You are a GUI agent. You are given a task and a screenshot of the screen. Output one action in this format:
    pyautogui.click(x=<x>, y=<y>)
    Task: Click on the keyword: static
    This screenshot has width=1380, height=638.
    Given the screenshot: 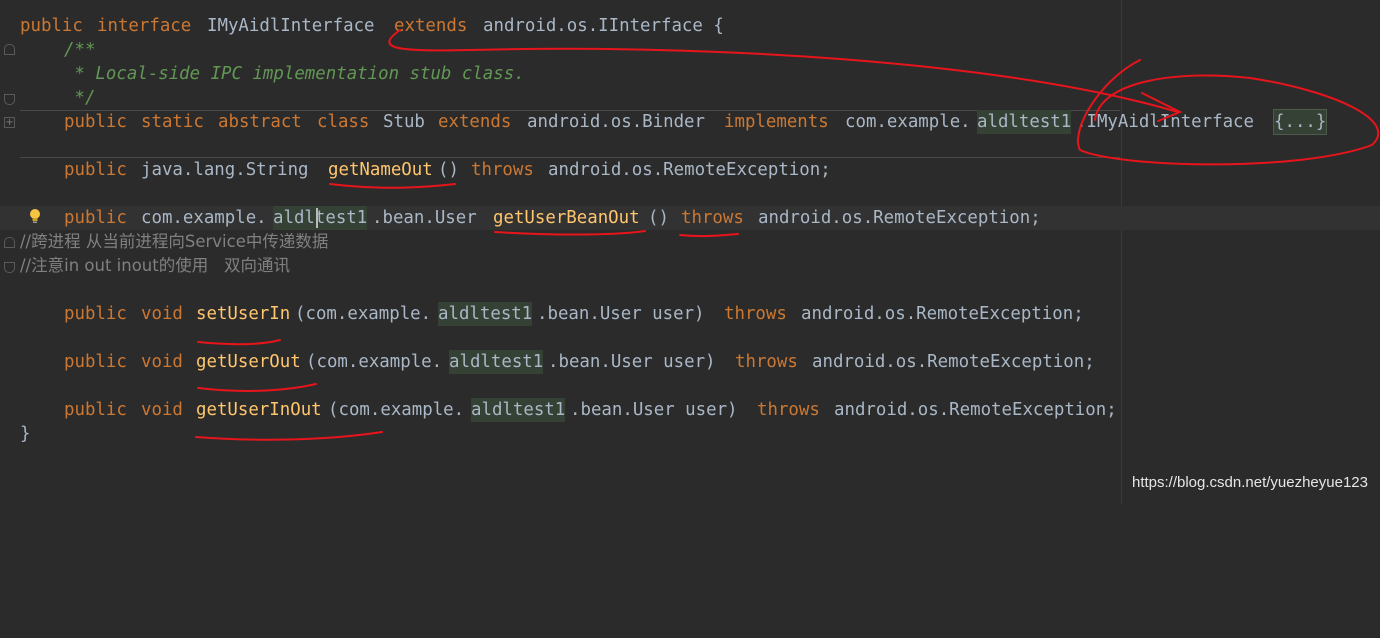 What is the action you would take?
    pyautogui.click(x=172, y=122)
    